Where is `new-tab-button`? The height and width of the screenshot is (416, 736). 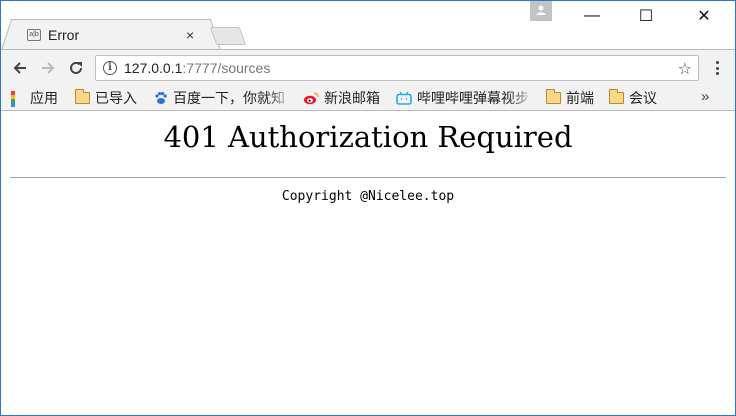 new-tab-button is located at coordinates (228, 36).